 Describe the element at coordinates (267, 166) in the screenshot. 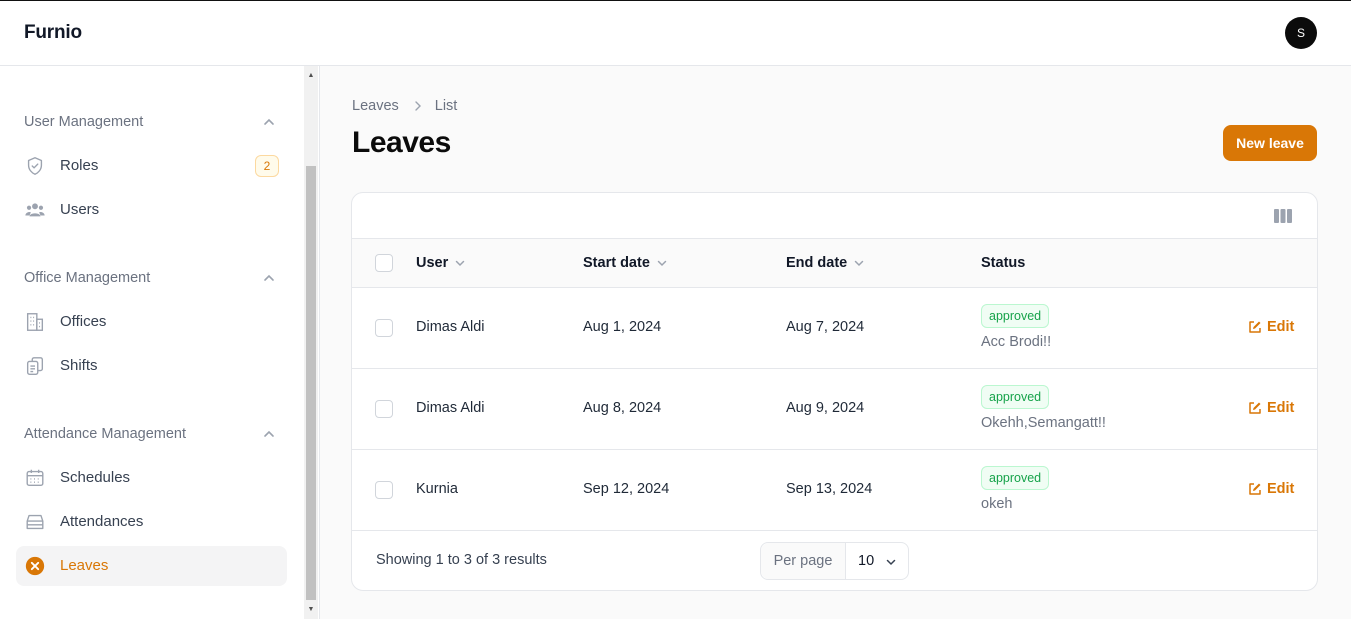

I see `roles-count-badge: 2` at that location.